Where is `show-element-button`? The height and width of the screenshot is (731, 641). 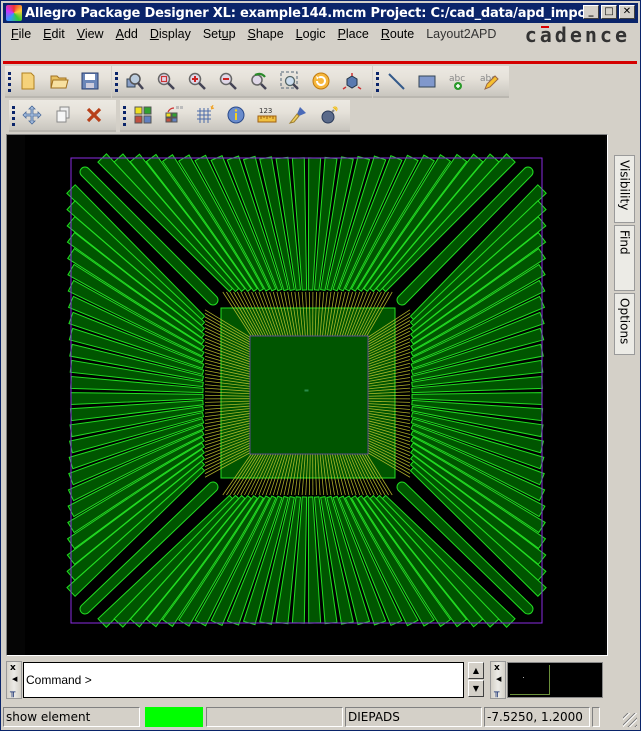 show-element-button is located at coordinates (236, 115).